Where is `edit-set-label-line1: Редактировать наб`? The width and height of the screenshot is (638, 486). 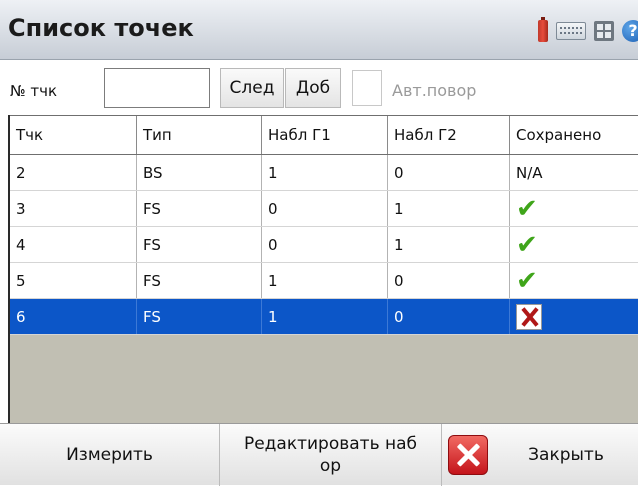
edit-set-label-line1: Редактировать наб is located at coordinates (330, 444).